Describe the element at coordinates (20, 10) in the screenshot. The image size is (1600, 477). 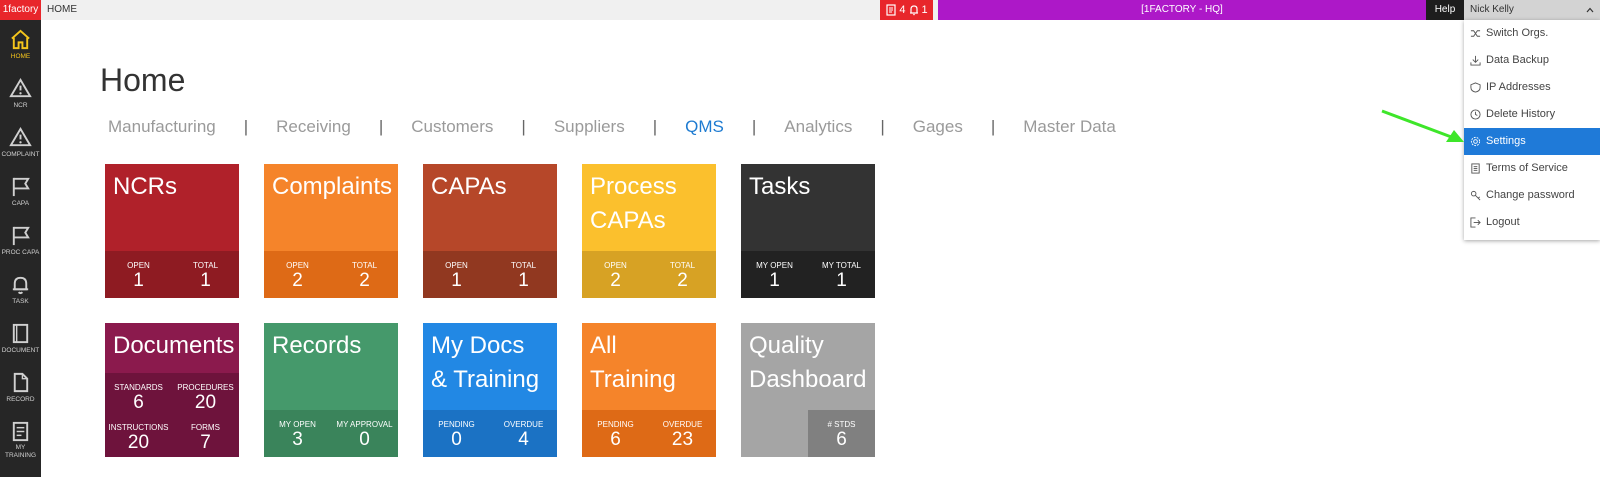
I see `app-logo: 1factory` at that location.